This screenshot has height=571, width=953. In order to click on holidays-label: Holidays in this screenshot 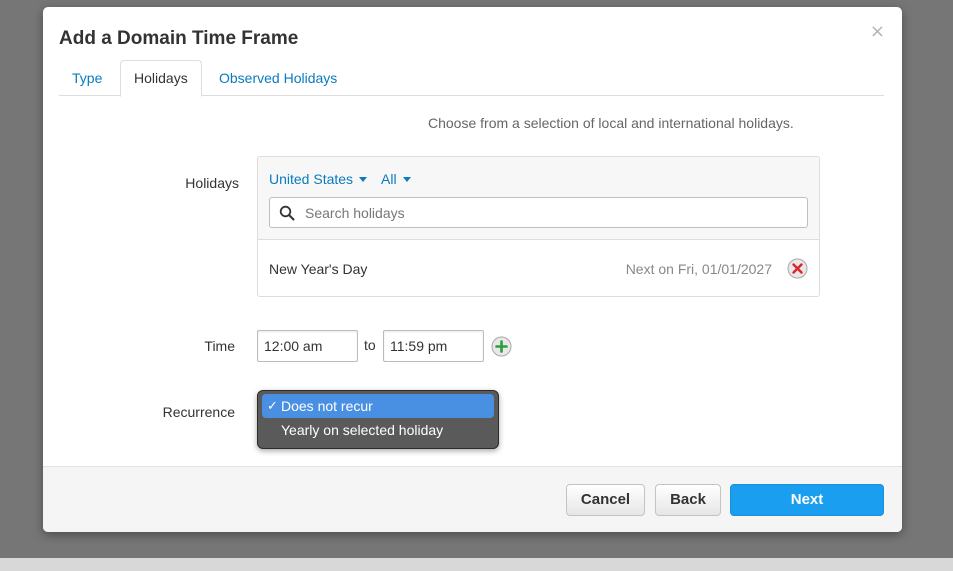, I will do `click(212, 183)`.